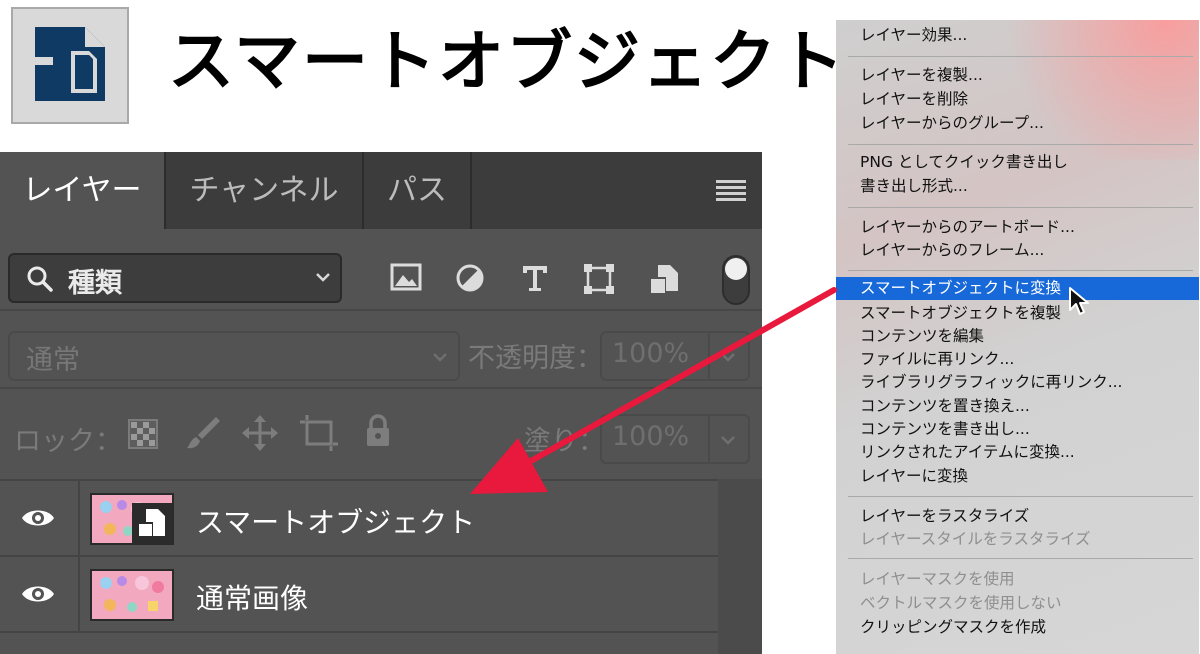 This screenshot has width=1200, height=654. Describe the element at coordinates (507, 61) in the screenshot. I see `page-title: スマートオブジェクト` at that location.